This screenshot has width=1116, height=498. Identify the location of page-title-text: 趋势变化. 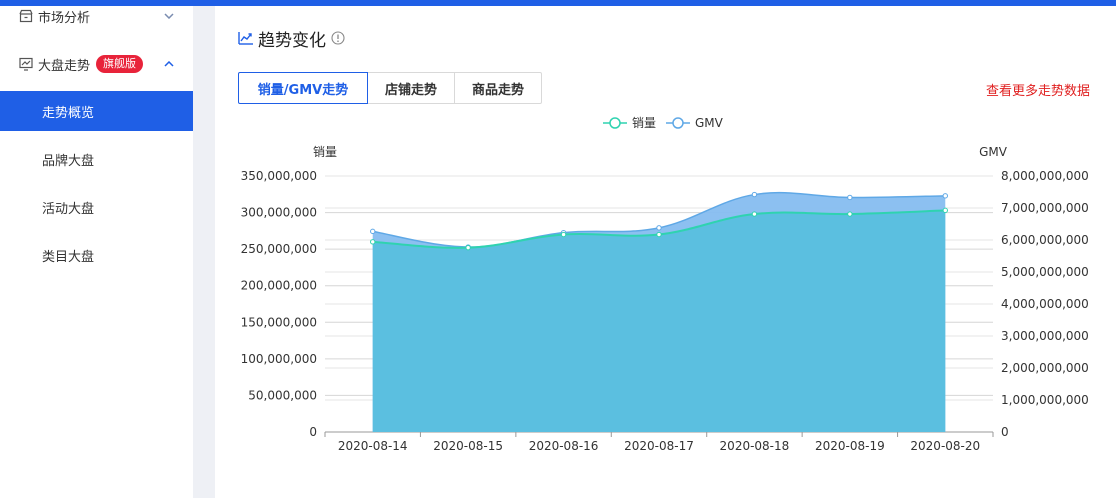
(292, 40).